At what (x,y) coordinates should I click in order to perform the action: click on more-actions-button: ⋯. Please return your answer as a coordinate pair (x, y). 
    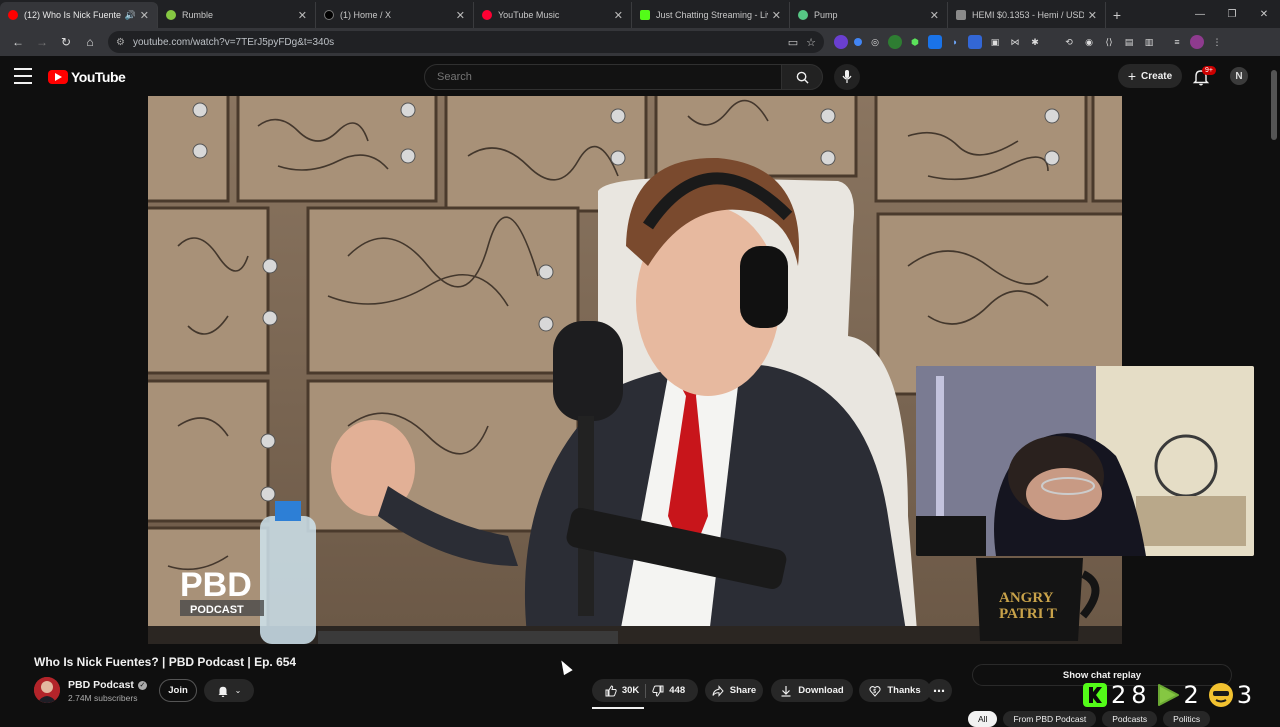
    Looking at the image, I should click on (939, 690).